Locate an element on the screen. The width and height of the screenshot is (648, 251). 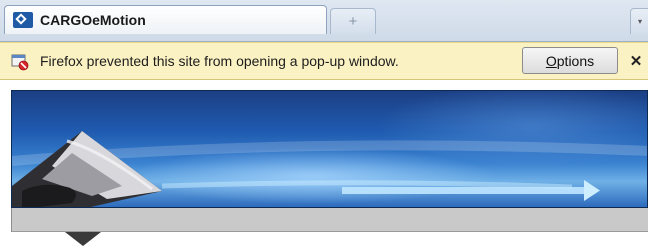
popup-blocked-icon is located at coordinates (20, 62).